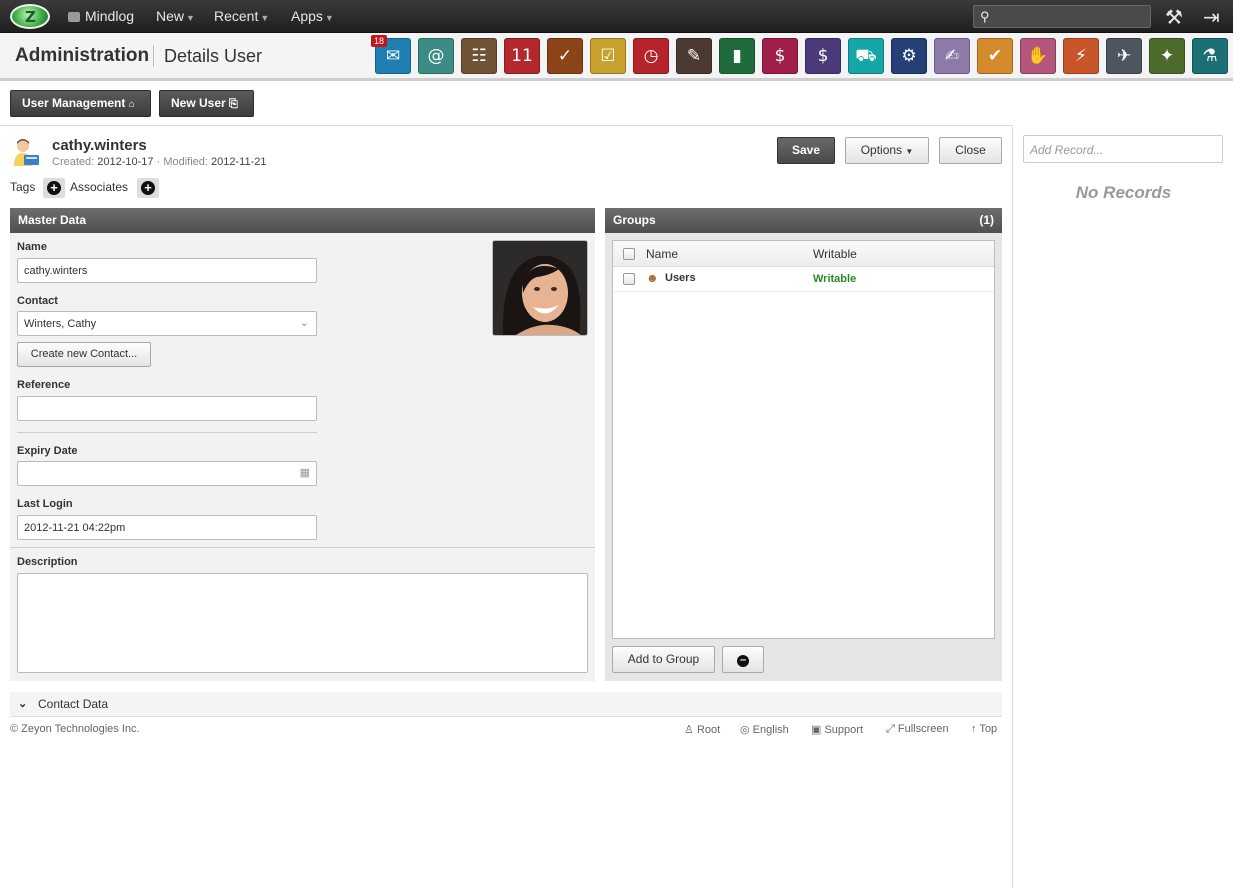  I want to click on top-label: Top, so click(988, 729).